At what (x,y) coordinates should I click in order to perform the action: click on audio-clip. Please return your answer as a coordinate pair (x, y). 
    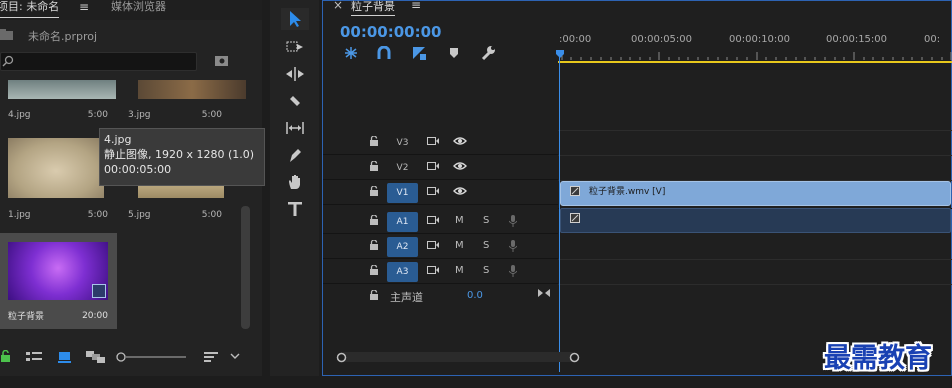
    Looking at the image, I should click on (755, 220).